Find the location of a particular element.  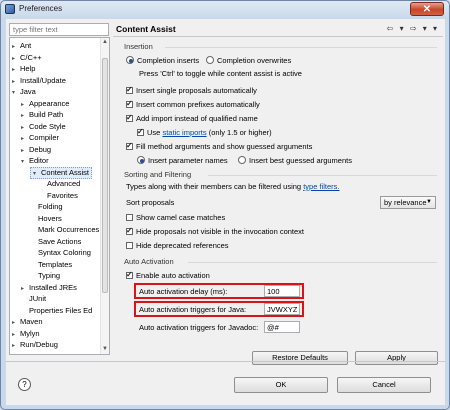

use-static-imports-checkbox: Use static imports (only 1.5 or higher) is located at coordinates (204, 132).